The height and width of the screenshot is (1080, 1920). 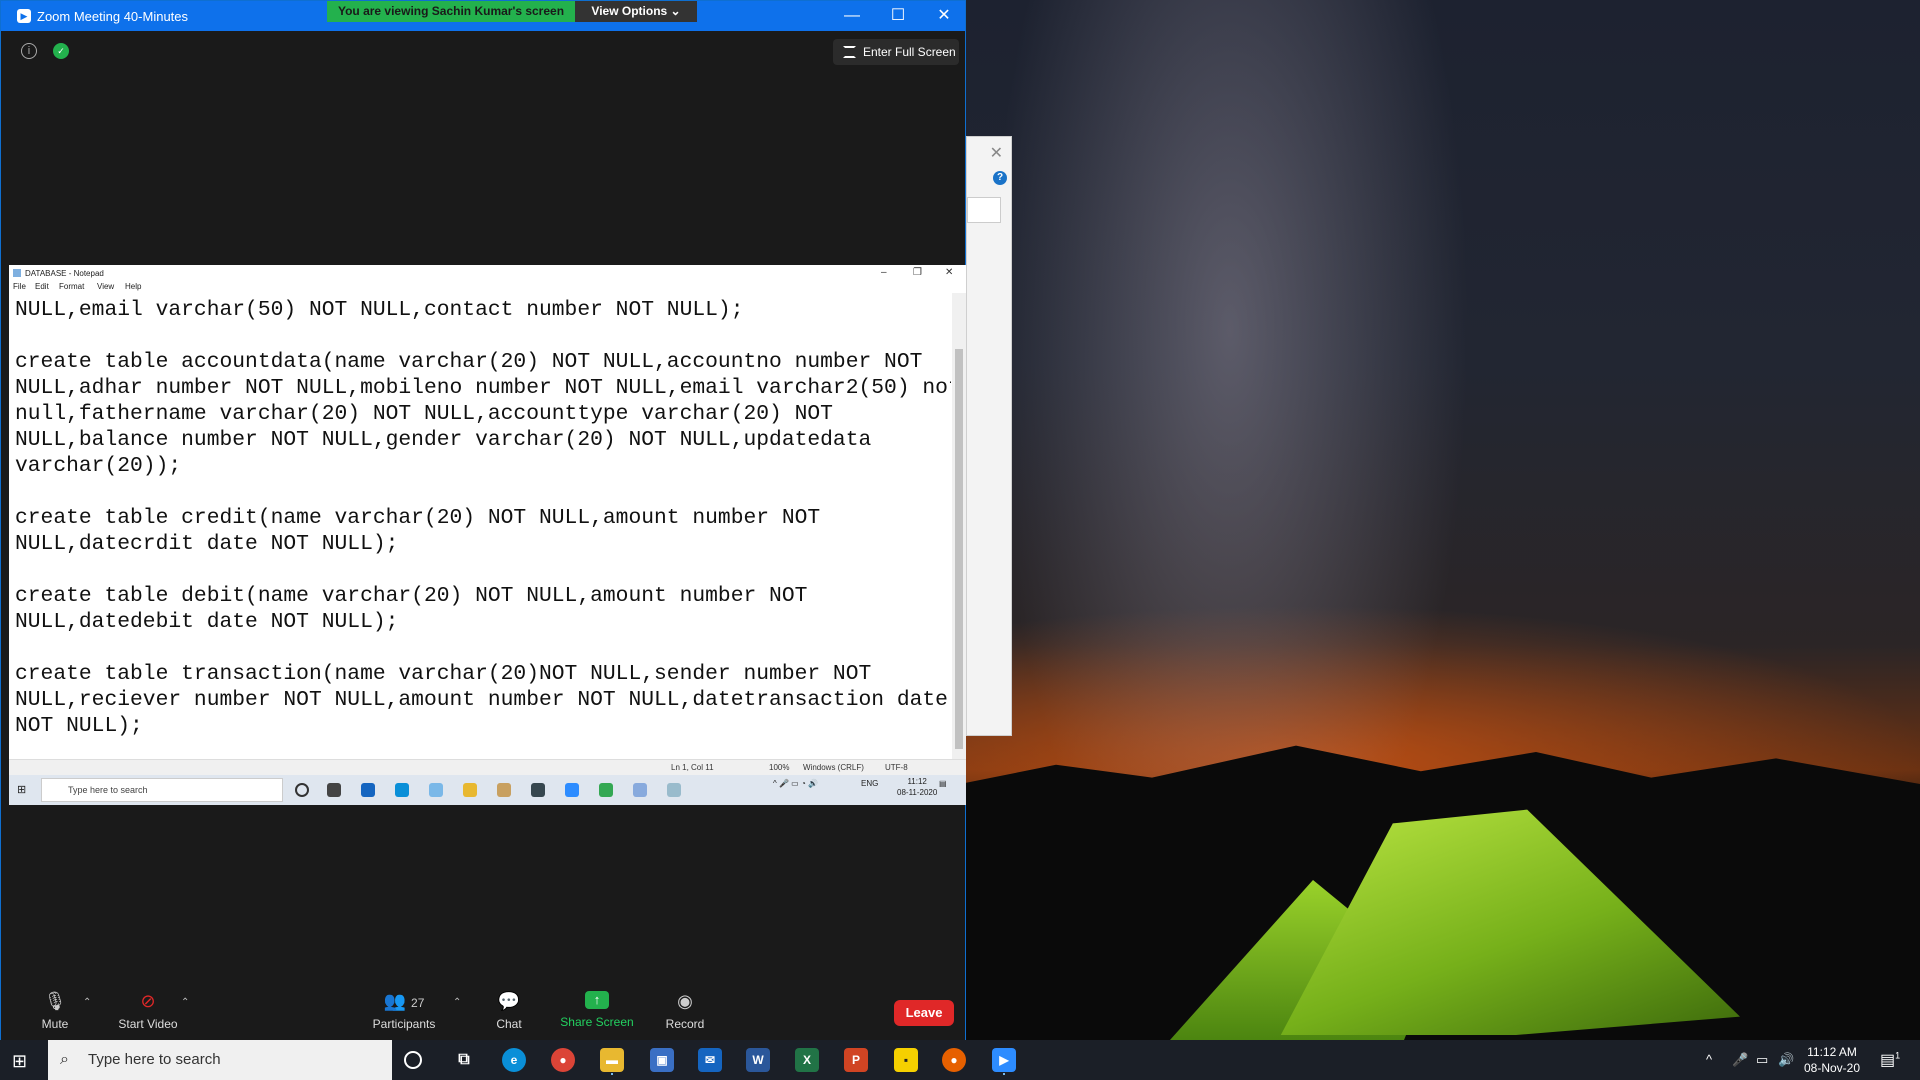 I want to click on start-video-button: ⊘ Start Video, so click(x=148, y=1011).